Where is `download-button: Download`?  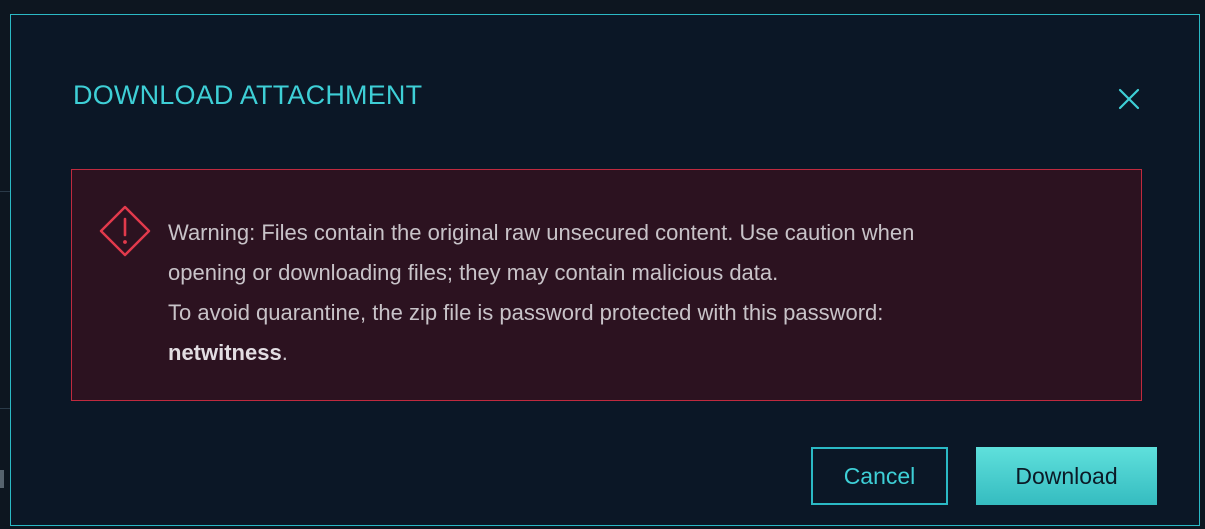
download-button: Download is located at coordinates (1066, 476).